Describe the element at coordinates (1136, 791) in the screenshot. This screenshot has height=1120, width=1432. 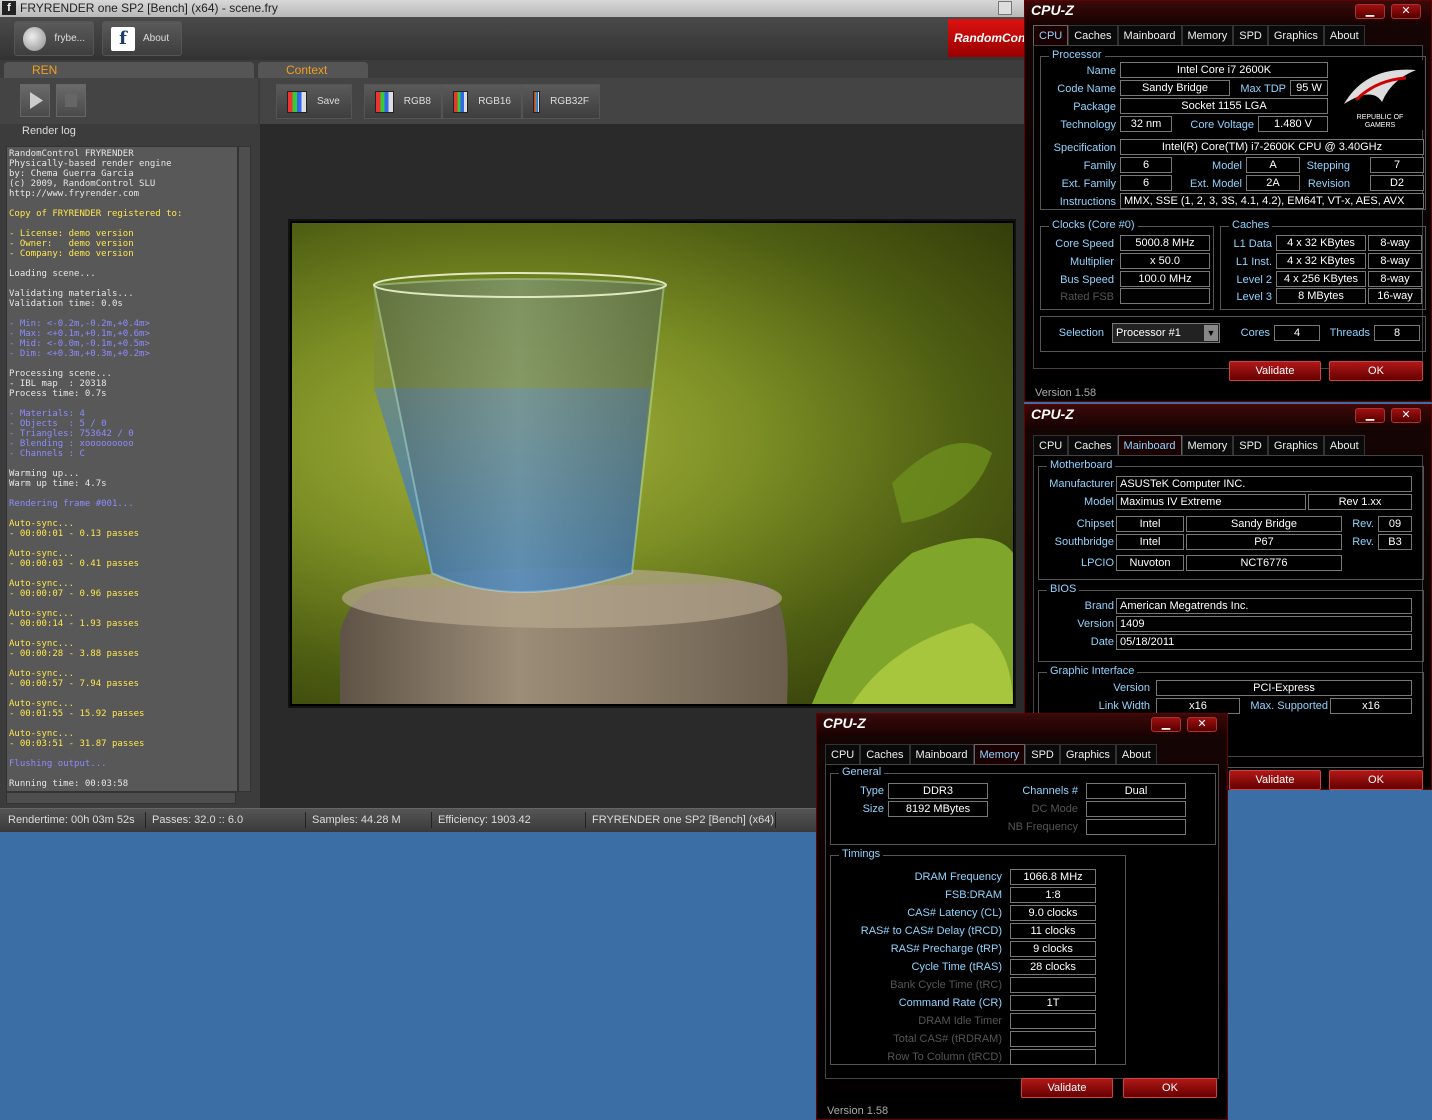
I see `channels-value: Dual` at that location.